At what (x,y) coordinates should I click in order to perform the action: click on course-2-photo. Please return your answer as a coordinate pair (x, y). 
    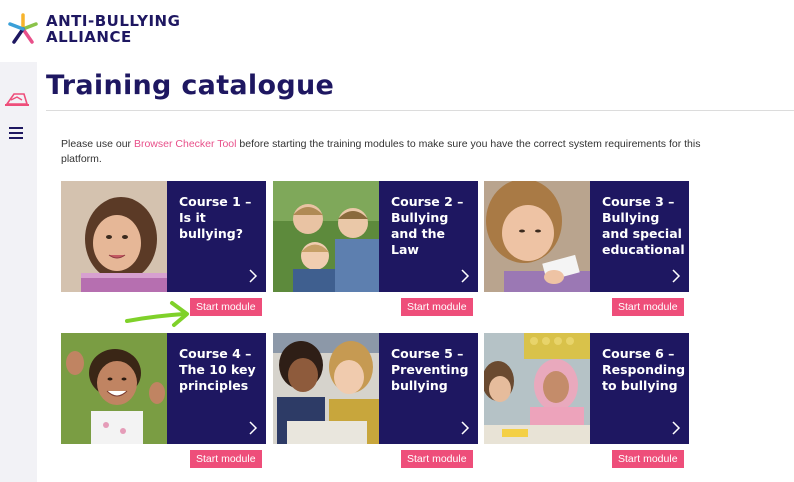
    Looking at the image, I should click on (326, 236).